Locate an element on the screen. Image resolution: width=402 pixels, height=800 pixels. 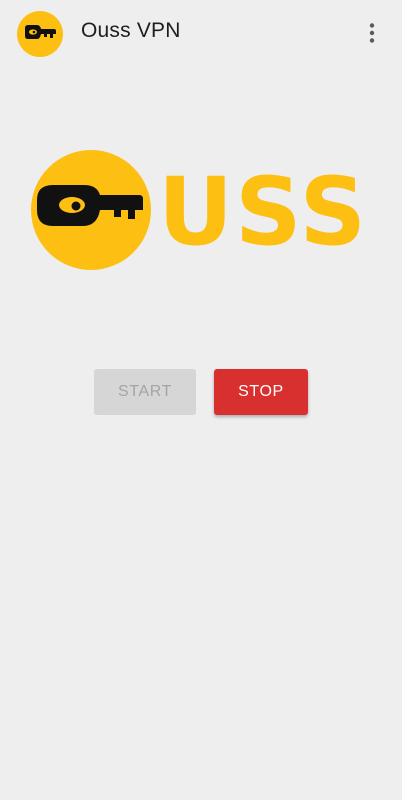
ouss-logo: USS is located at coordinates (199, 210).